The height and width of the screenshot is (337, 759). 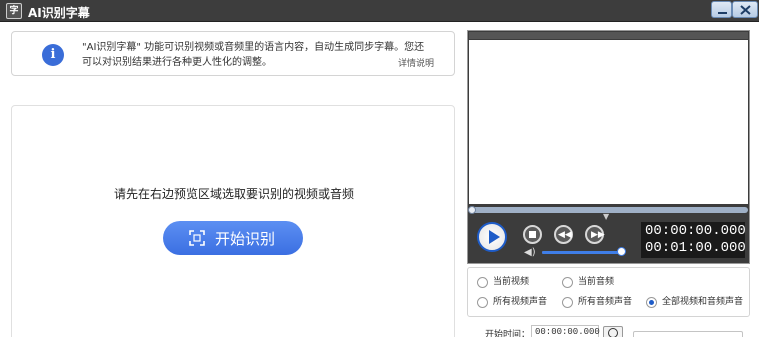 What do you see at coordinates (508, 333) in the screenshot?
I see `start-time-label: 开始时间：` at bounding box center [508, 333].